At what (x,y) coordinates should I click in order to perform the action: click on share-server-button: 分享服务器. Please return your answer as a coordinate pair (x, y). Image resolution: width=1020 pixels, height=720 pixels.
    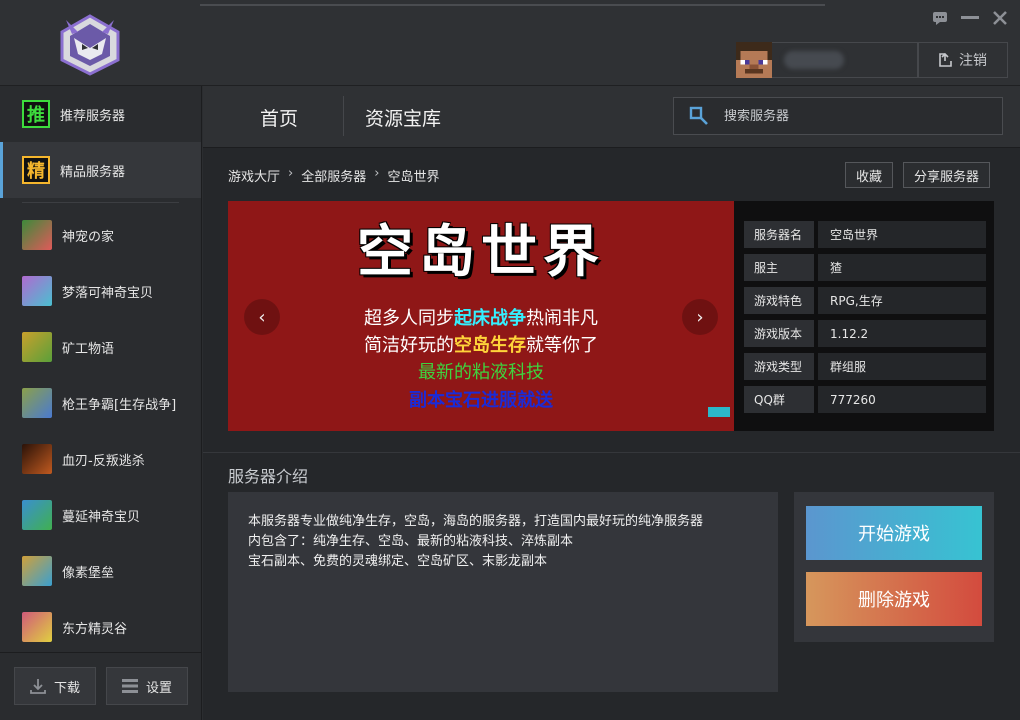
    Looking at the image, I should click on (946, 175).